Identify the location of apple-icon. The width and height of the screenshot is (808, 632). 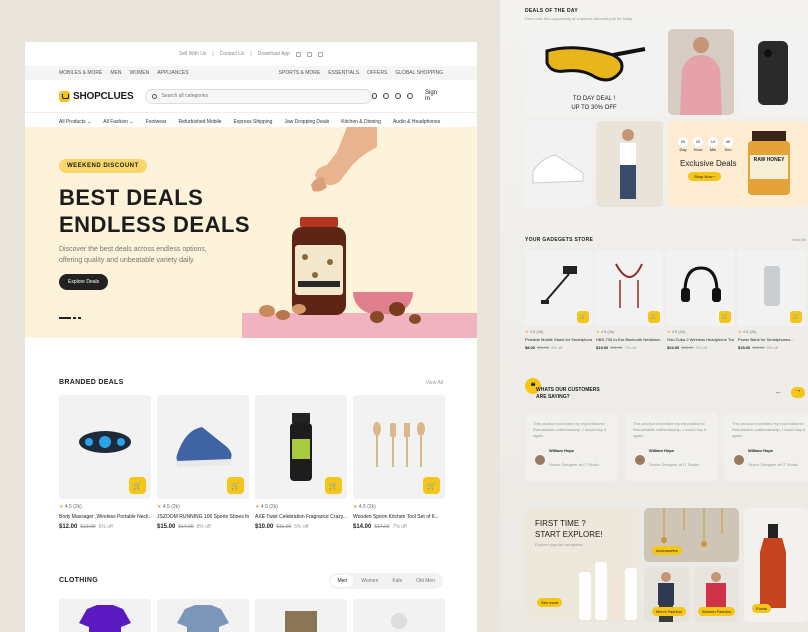
(298, 54).